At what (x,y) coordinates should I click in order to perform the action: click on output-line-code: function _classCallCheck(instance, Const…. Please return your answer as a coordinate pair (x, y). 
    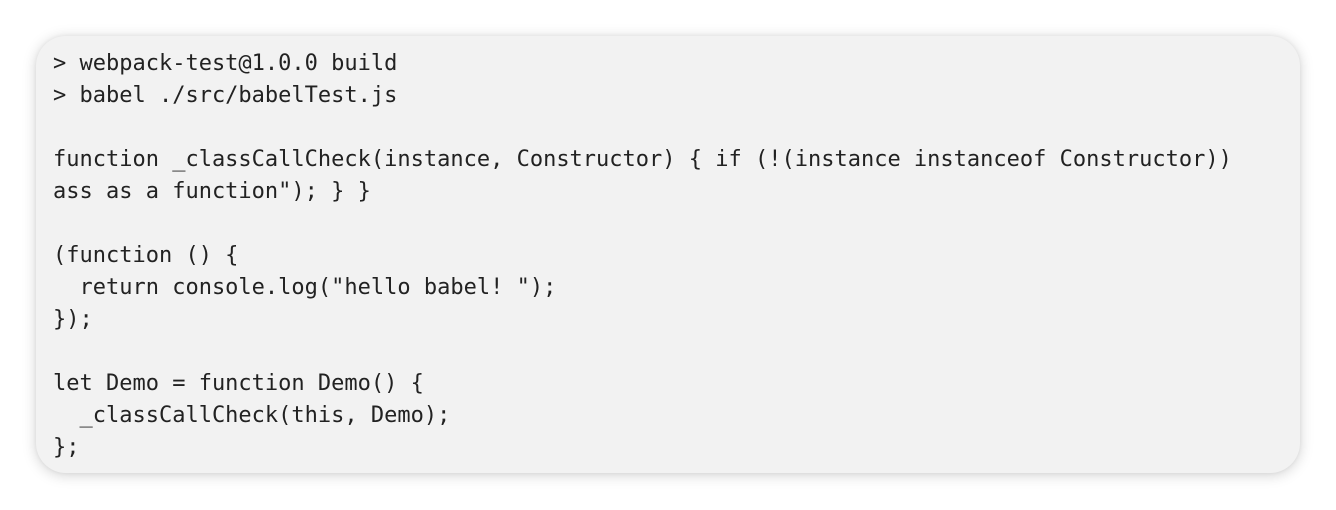
    Looking at the image, I should click on (642, 159).